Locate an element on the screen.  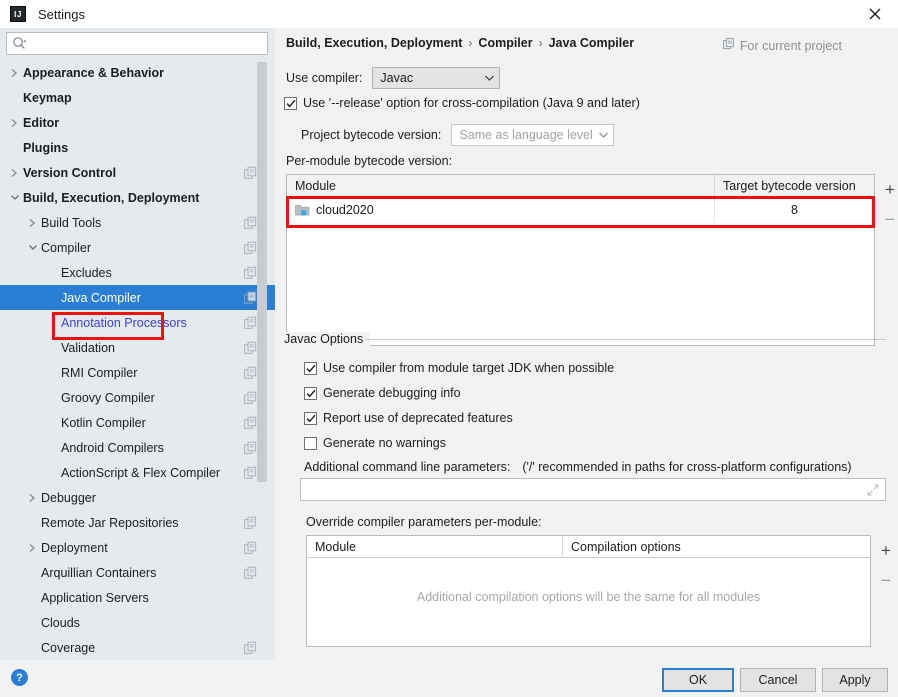
cancel-button: Cancel is located at coordinates (778, 680).